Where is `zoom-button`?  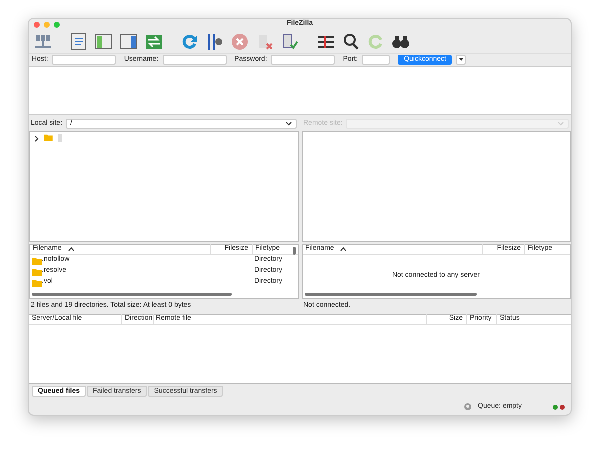 zoom-button is located at coordinates (57, 25).